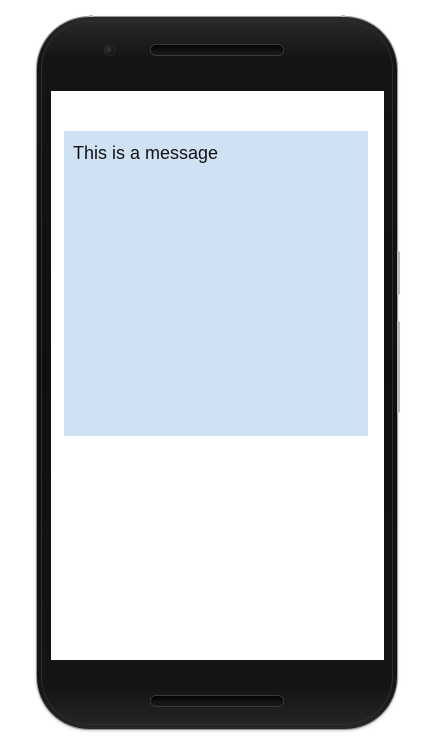  I want to click on phone-top-seam-left, so click(91, 16).